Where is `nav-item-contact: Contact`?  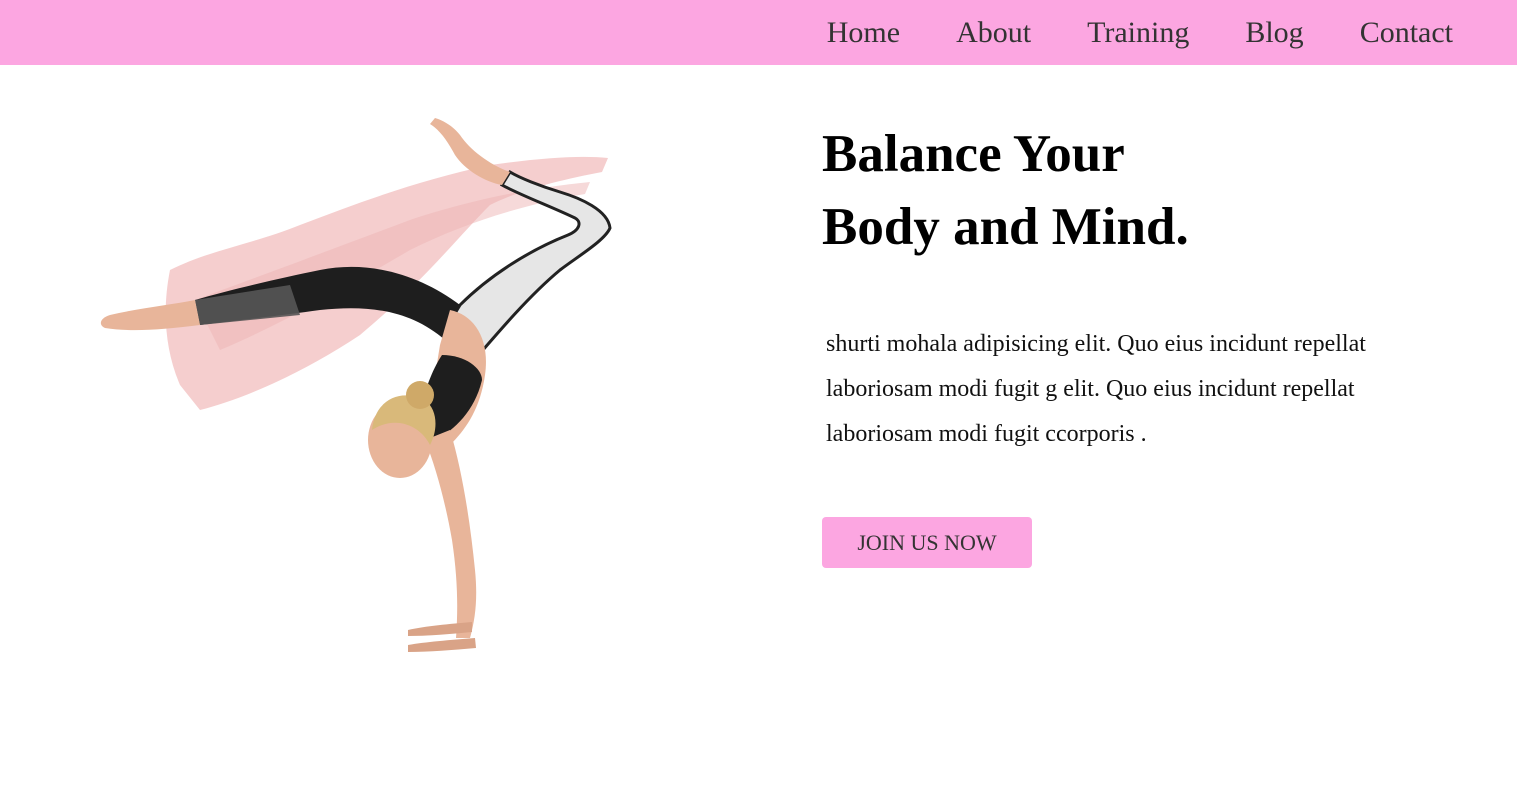
nav-item-contact: Contact is located at coordinates (1406, 32).